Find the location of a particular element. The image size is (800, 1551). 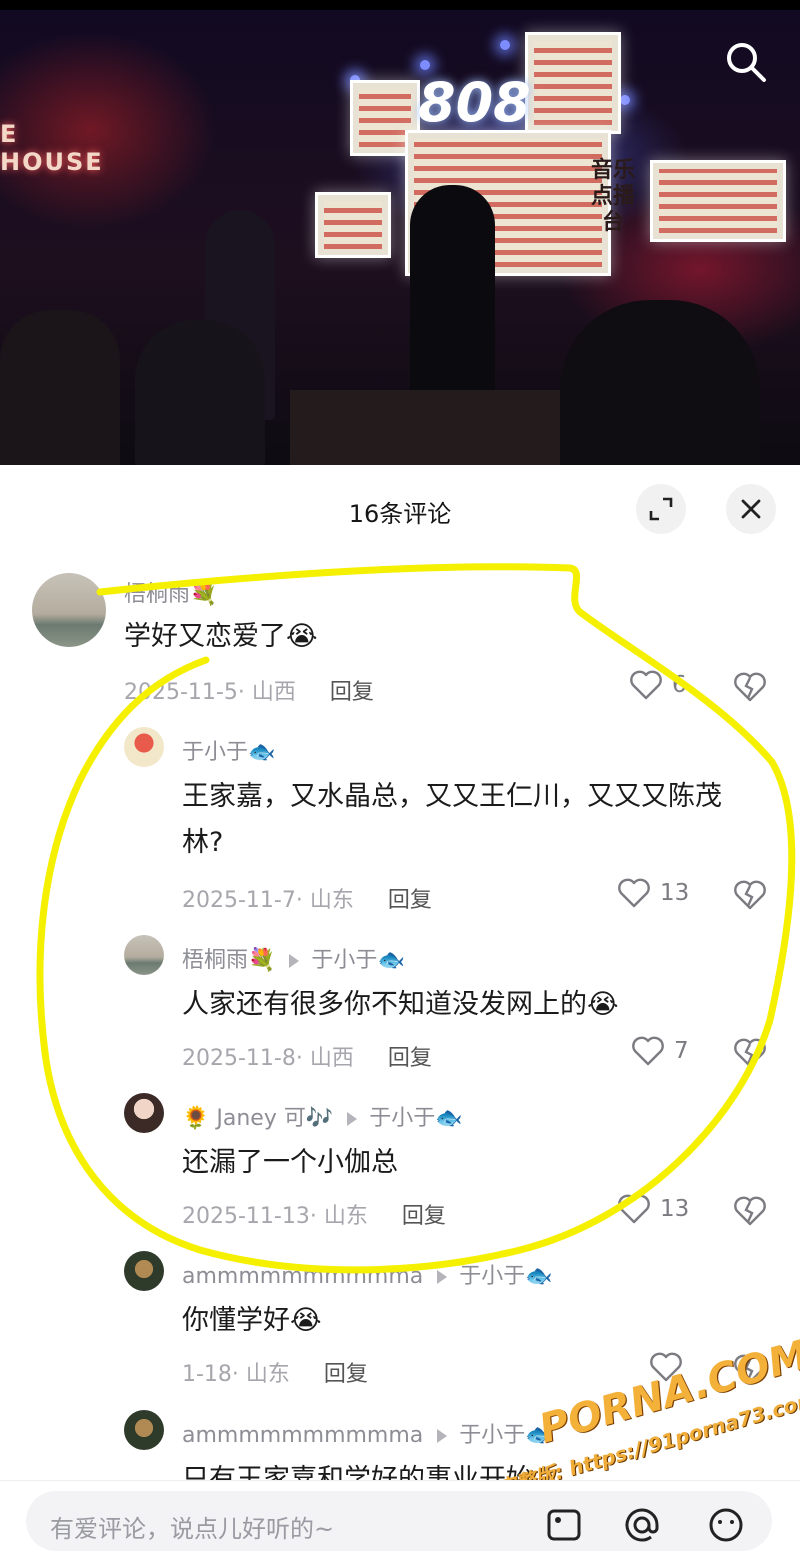

search-icon is located at coordinates (746, 62).